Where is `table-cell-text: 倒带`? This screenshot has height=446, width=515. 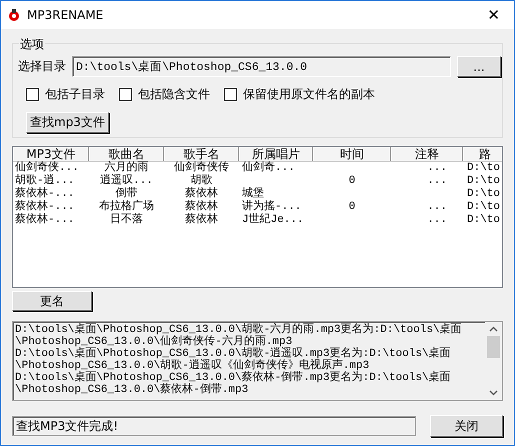 table-cell-text: 倒带 is located at coordinates (126, 194).